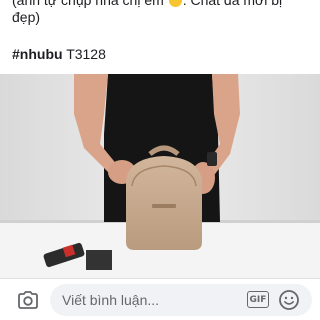 This screenshot has width=320, height=320. What do you see at coordinates (232, 4) in the screenshot?
I see `caption-text-tail: . Chất đã mơi bị` at bounding box center [232, 4].